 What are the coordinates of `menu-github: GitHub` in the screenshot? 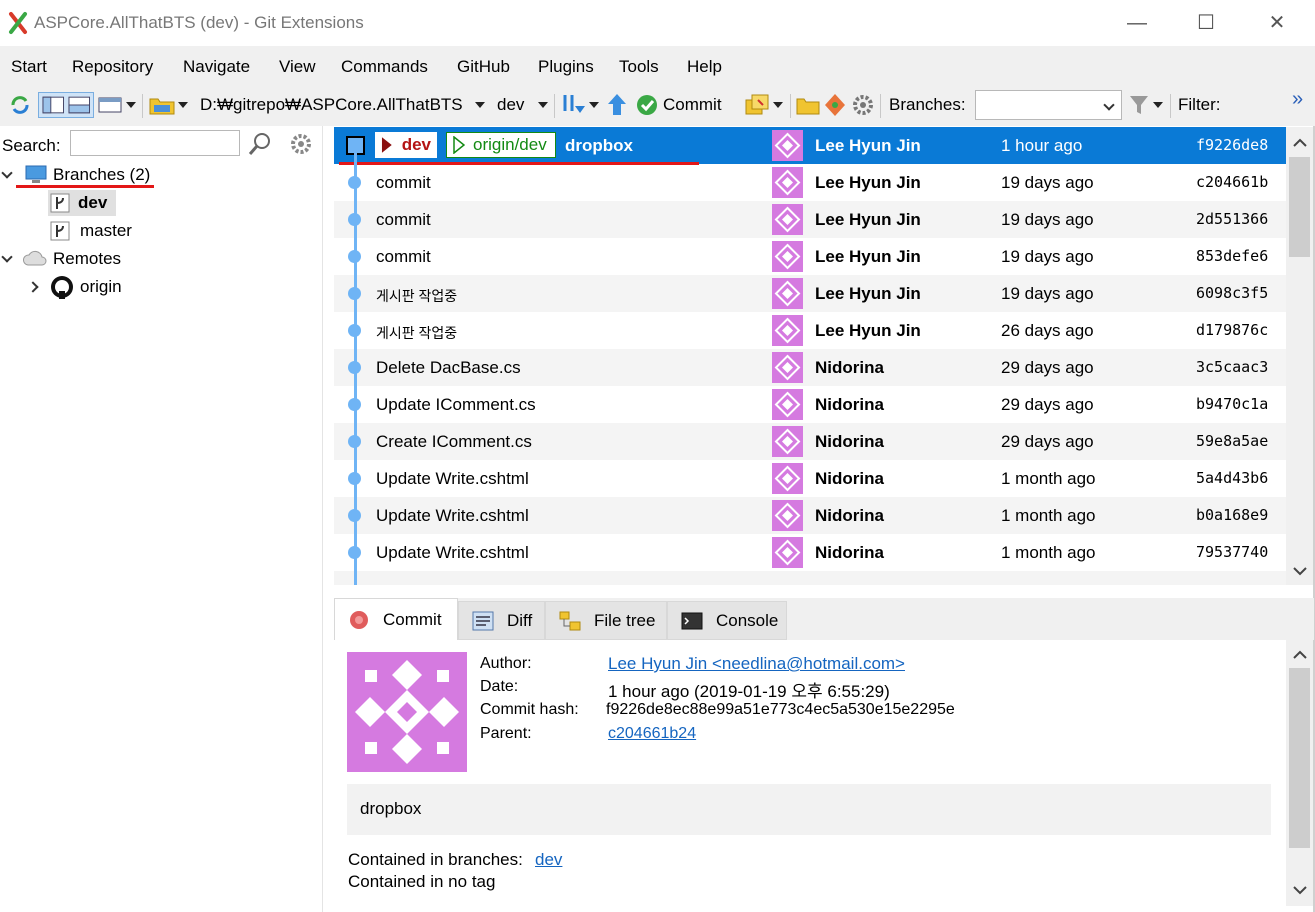 It's located at (483, 67).